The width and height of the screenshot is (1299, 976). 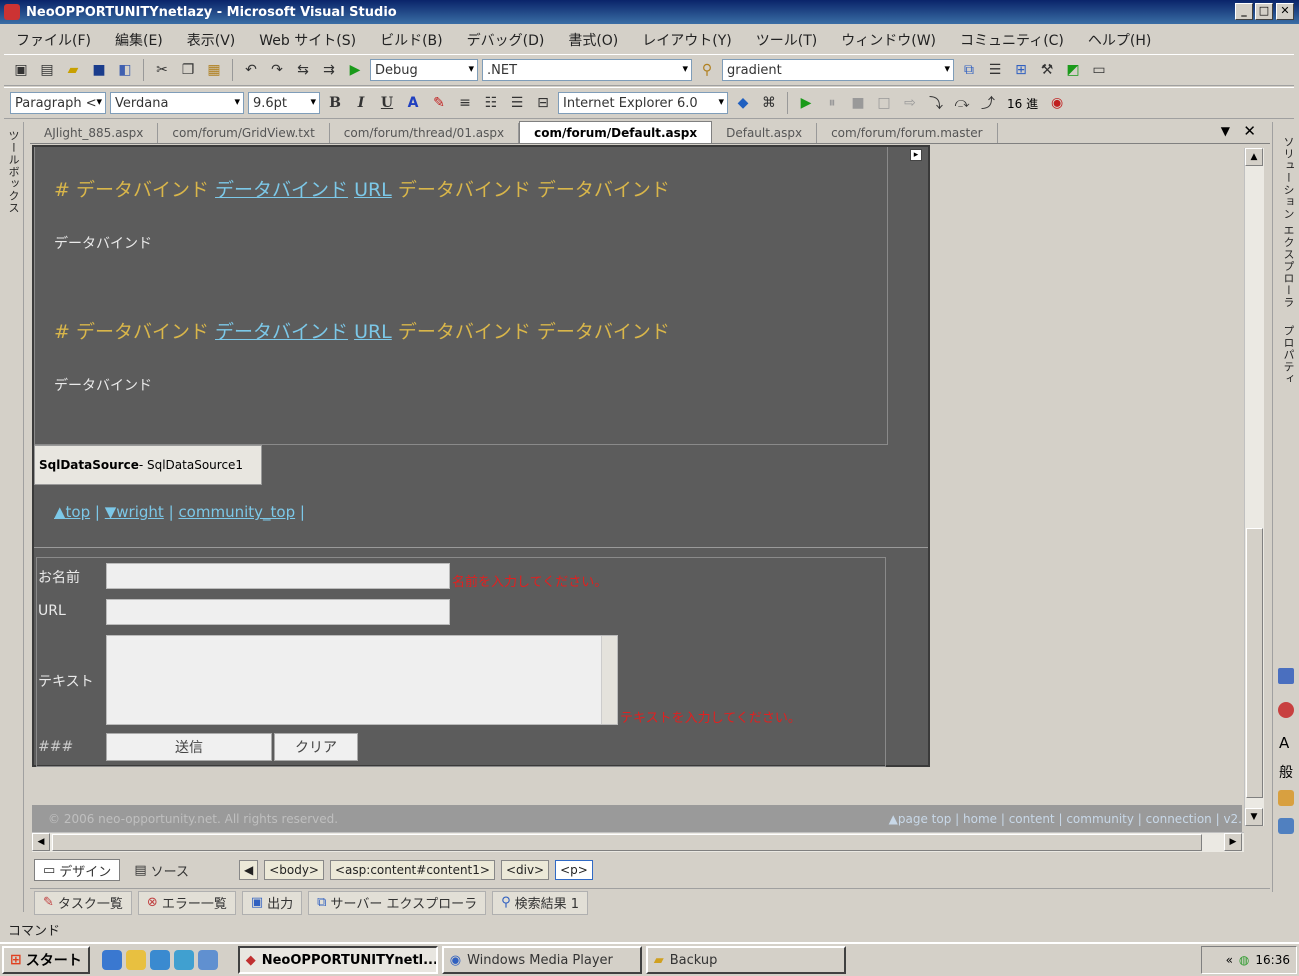 What do you see at coordinates (1286, 676) in the screenshot?
I see `server-explorer-icon` at bounding box center [1286, 676].